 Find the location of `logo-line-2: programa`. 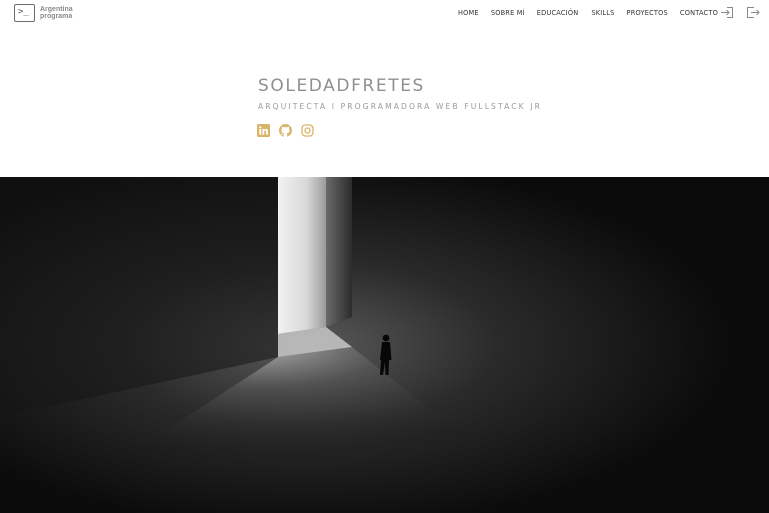

logo-line-2: programa is located at coordinates (56, 16).